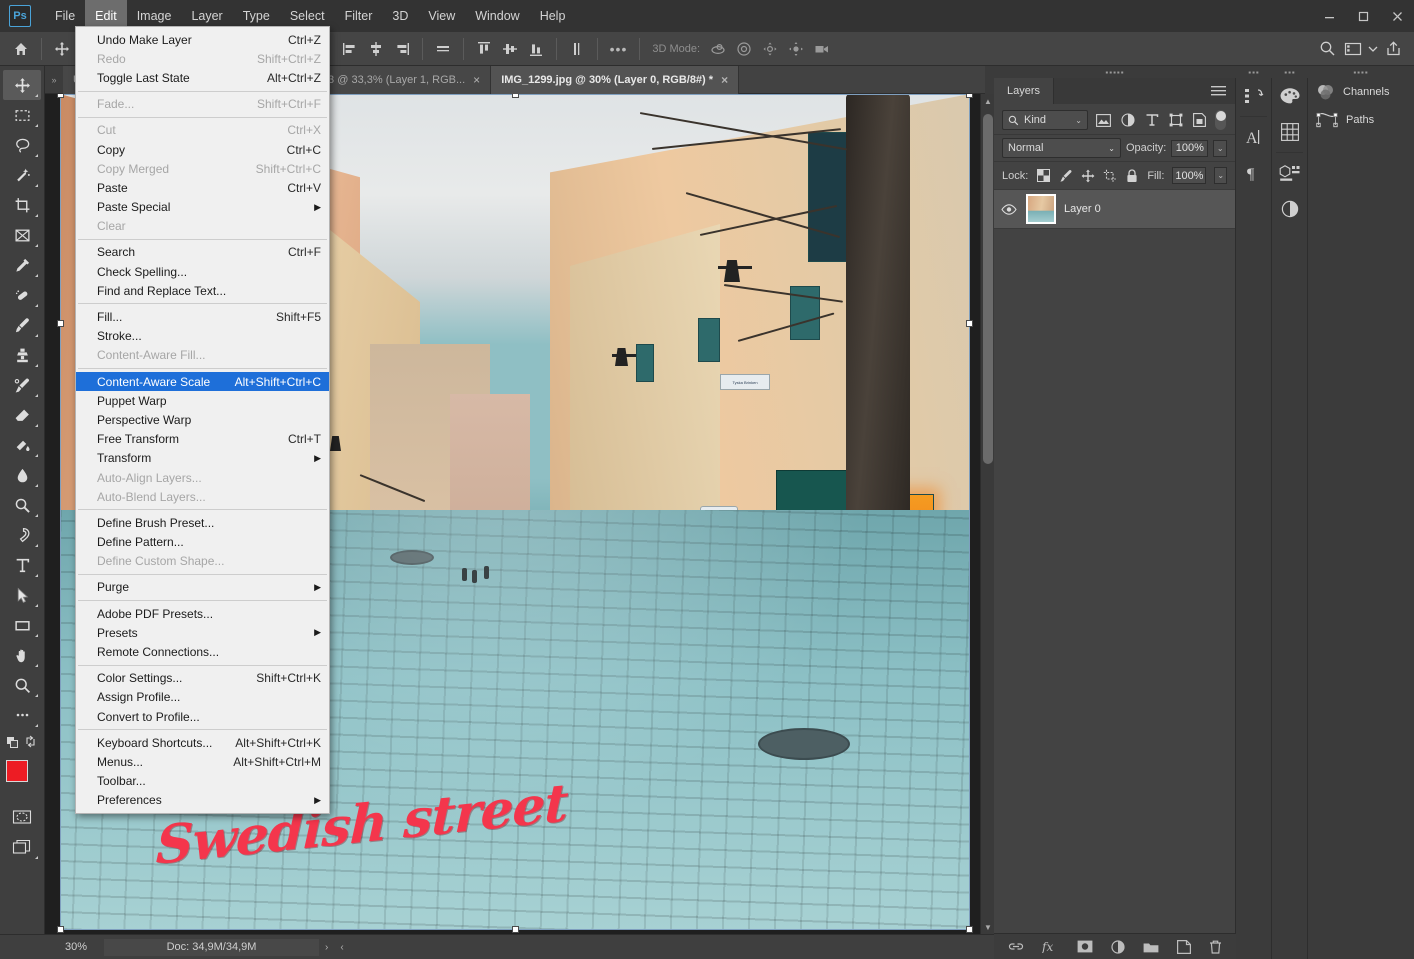 This screenshot has height=959, width=1414. What do you see at coordinates (1082, 209) in the screenshot?
I see `layer-name-label: Layer 0` at bounding box center [1082, 209].